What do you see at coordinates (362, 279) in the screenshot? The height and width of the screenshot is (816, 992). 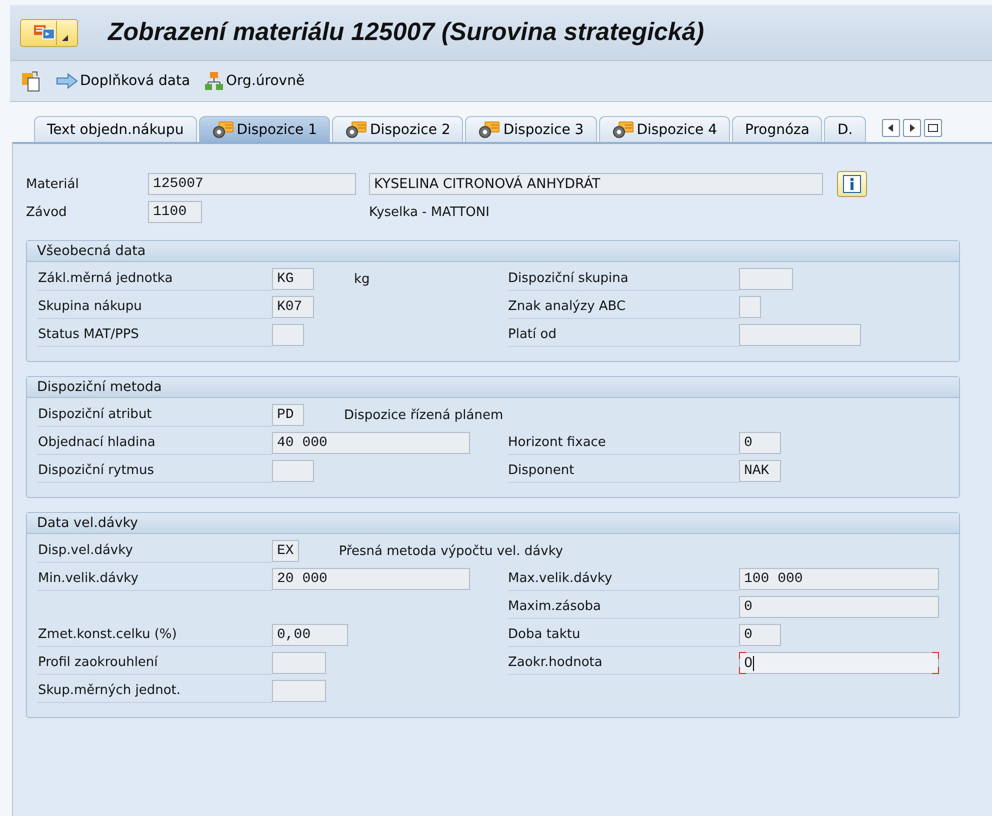 I see `field-description: kg` at bounding box center [362, 279].